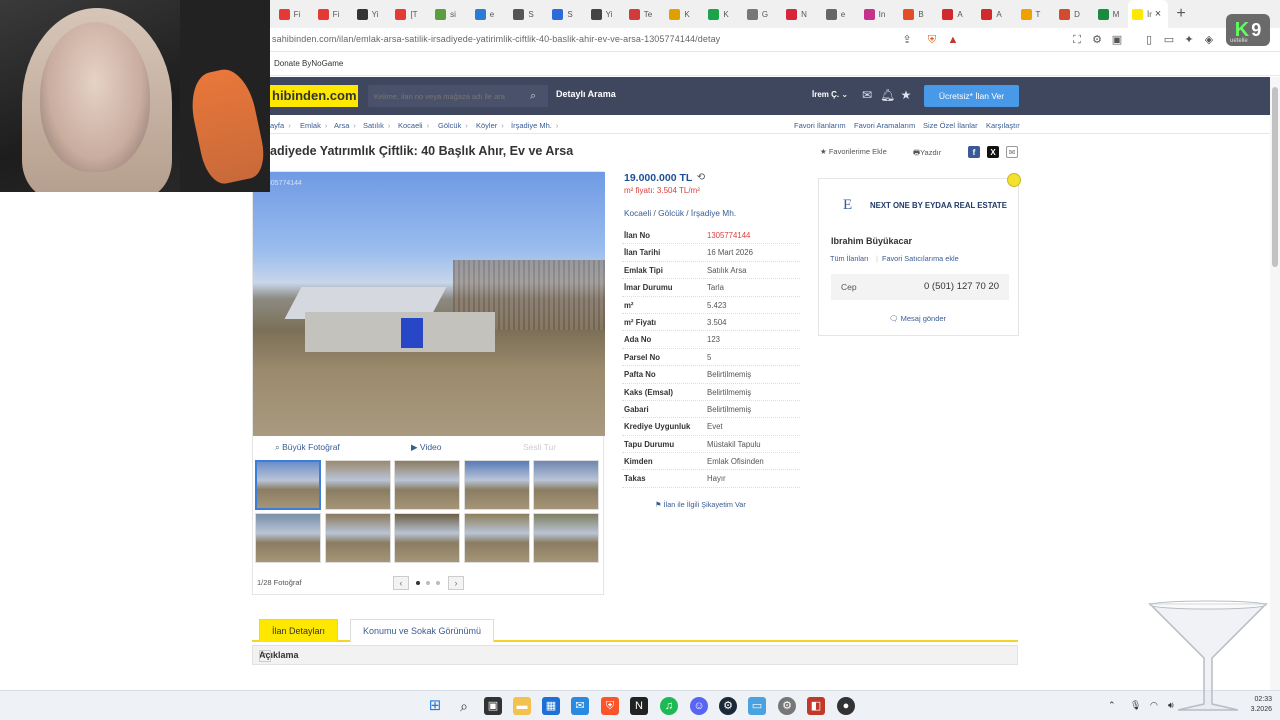 The image size is (1280, 720). What do you see at coordinates (522, 706) in the screenshot?
I see `file-explorer-icon: ▬` at bounding box center [522, 706].